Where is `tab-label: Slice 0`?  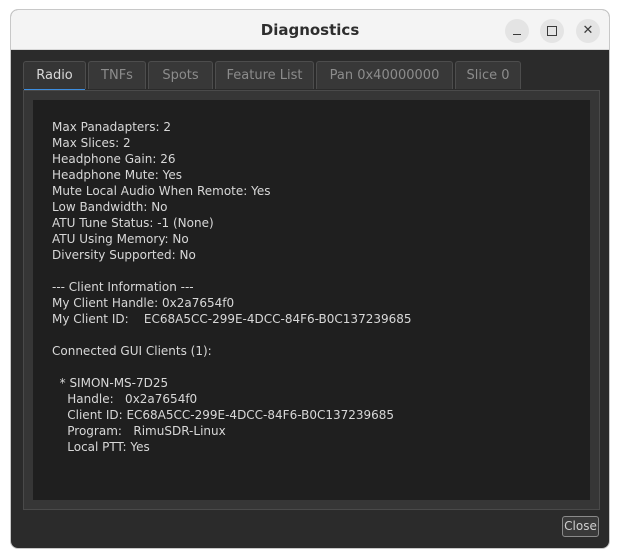
tab-label: Slice 0 is located at coordinates (488, 75).